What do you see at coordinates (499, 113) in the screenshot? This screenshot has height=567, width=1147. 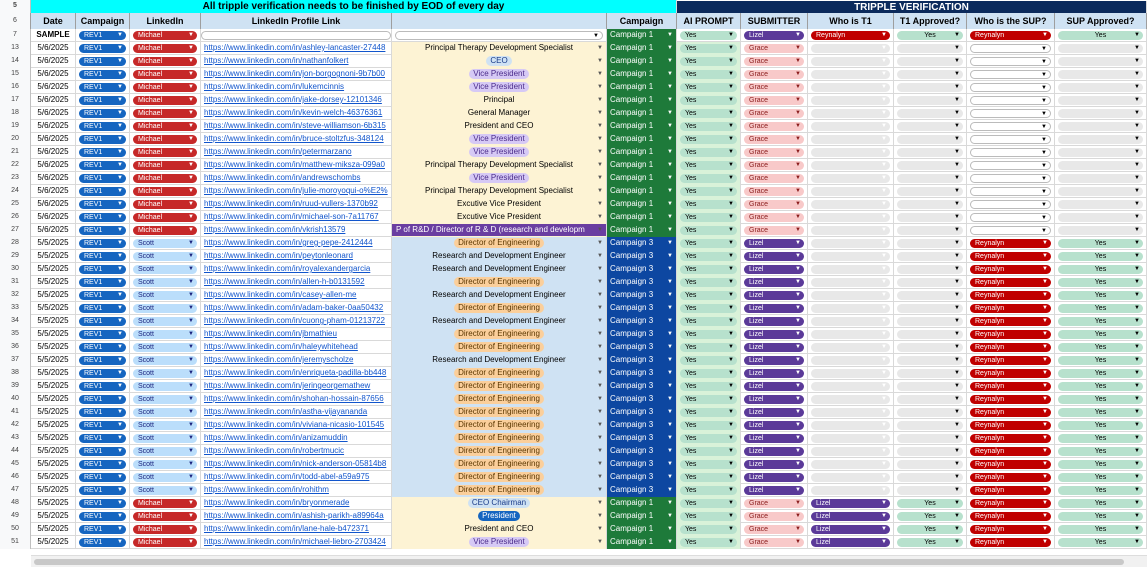 I see `job-title-cell: General Manager ▼` at bounding box center [499, 113].